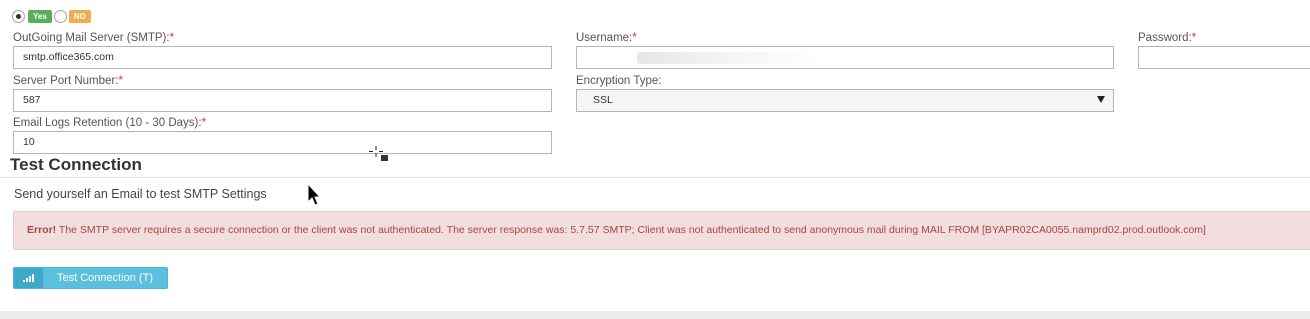 The image size is (1310, 319). What do you see at coordinates (76, 164) in the screenshot?
I see `test-connection-heading: Test Connection` at bounding box center [76, 164].